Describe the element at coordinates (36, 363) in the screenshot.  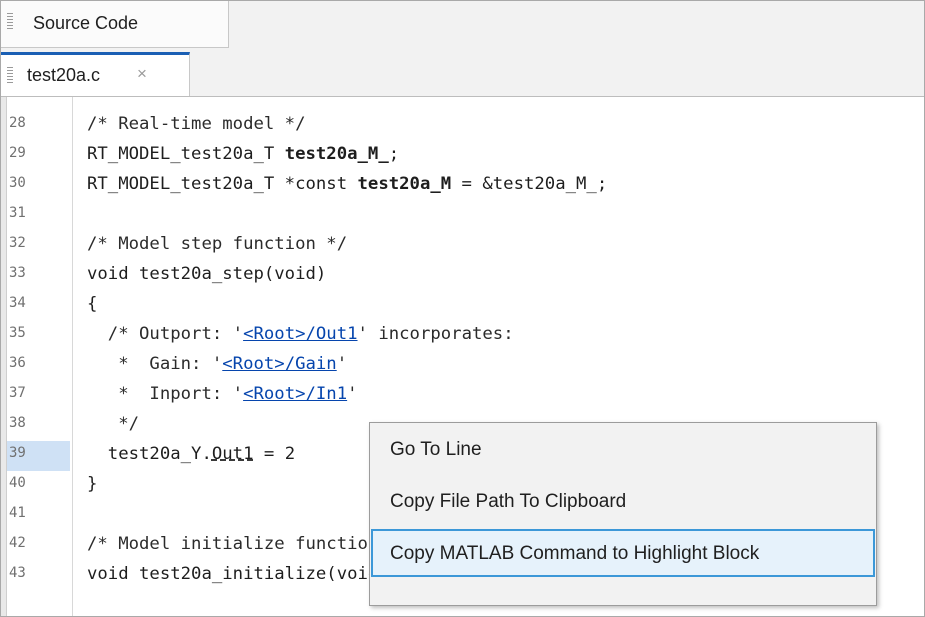
I see `line-number: 36` at that location.